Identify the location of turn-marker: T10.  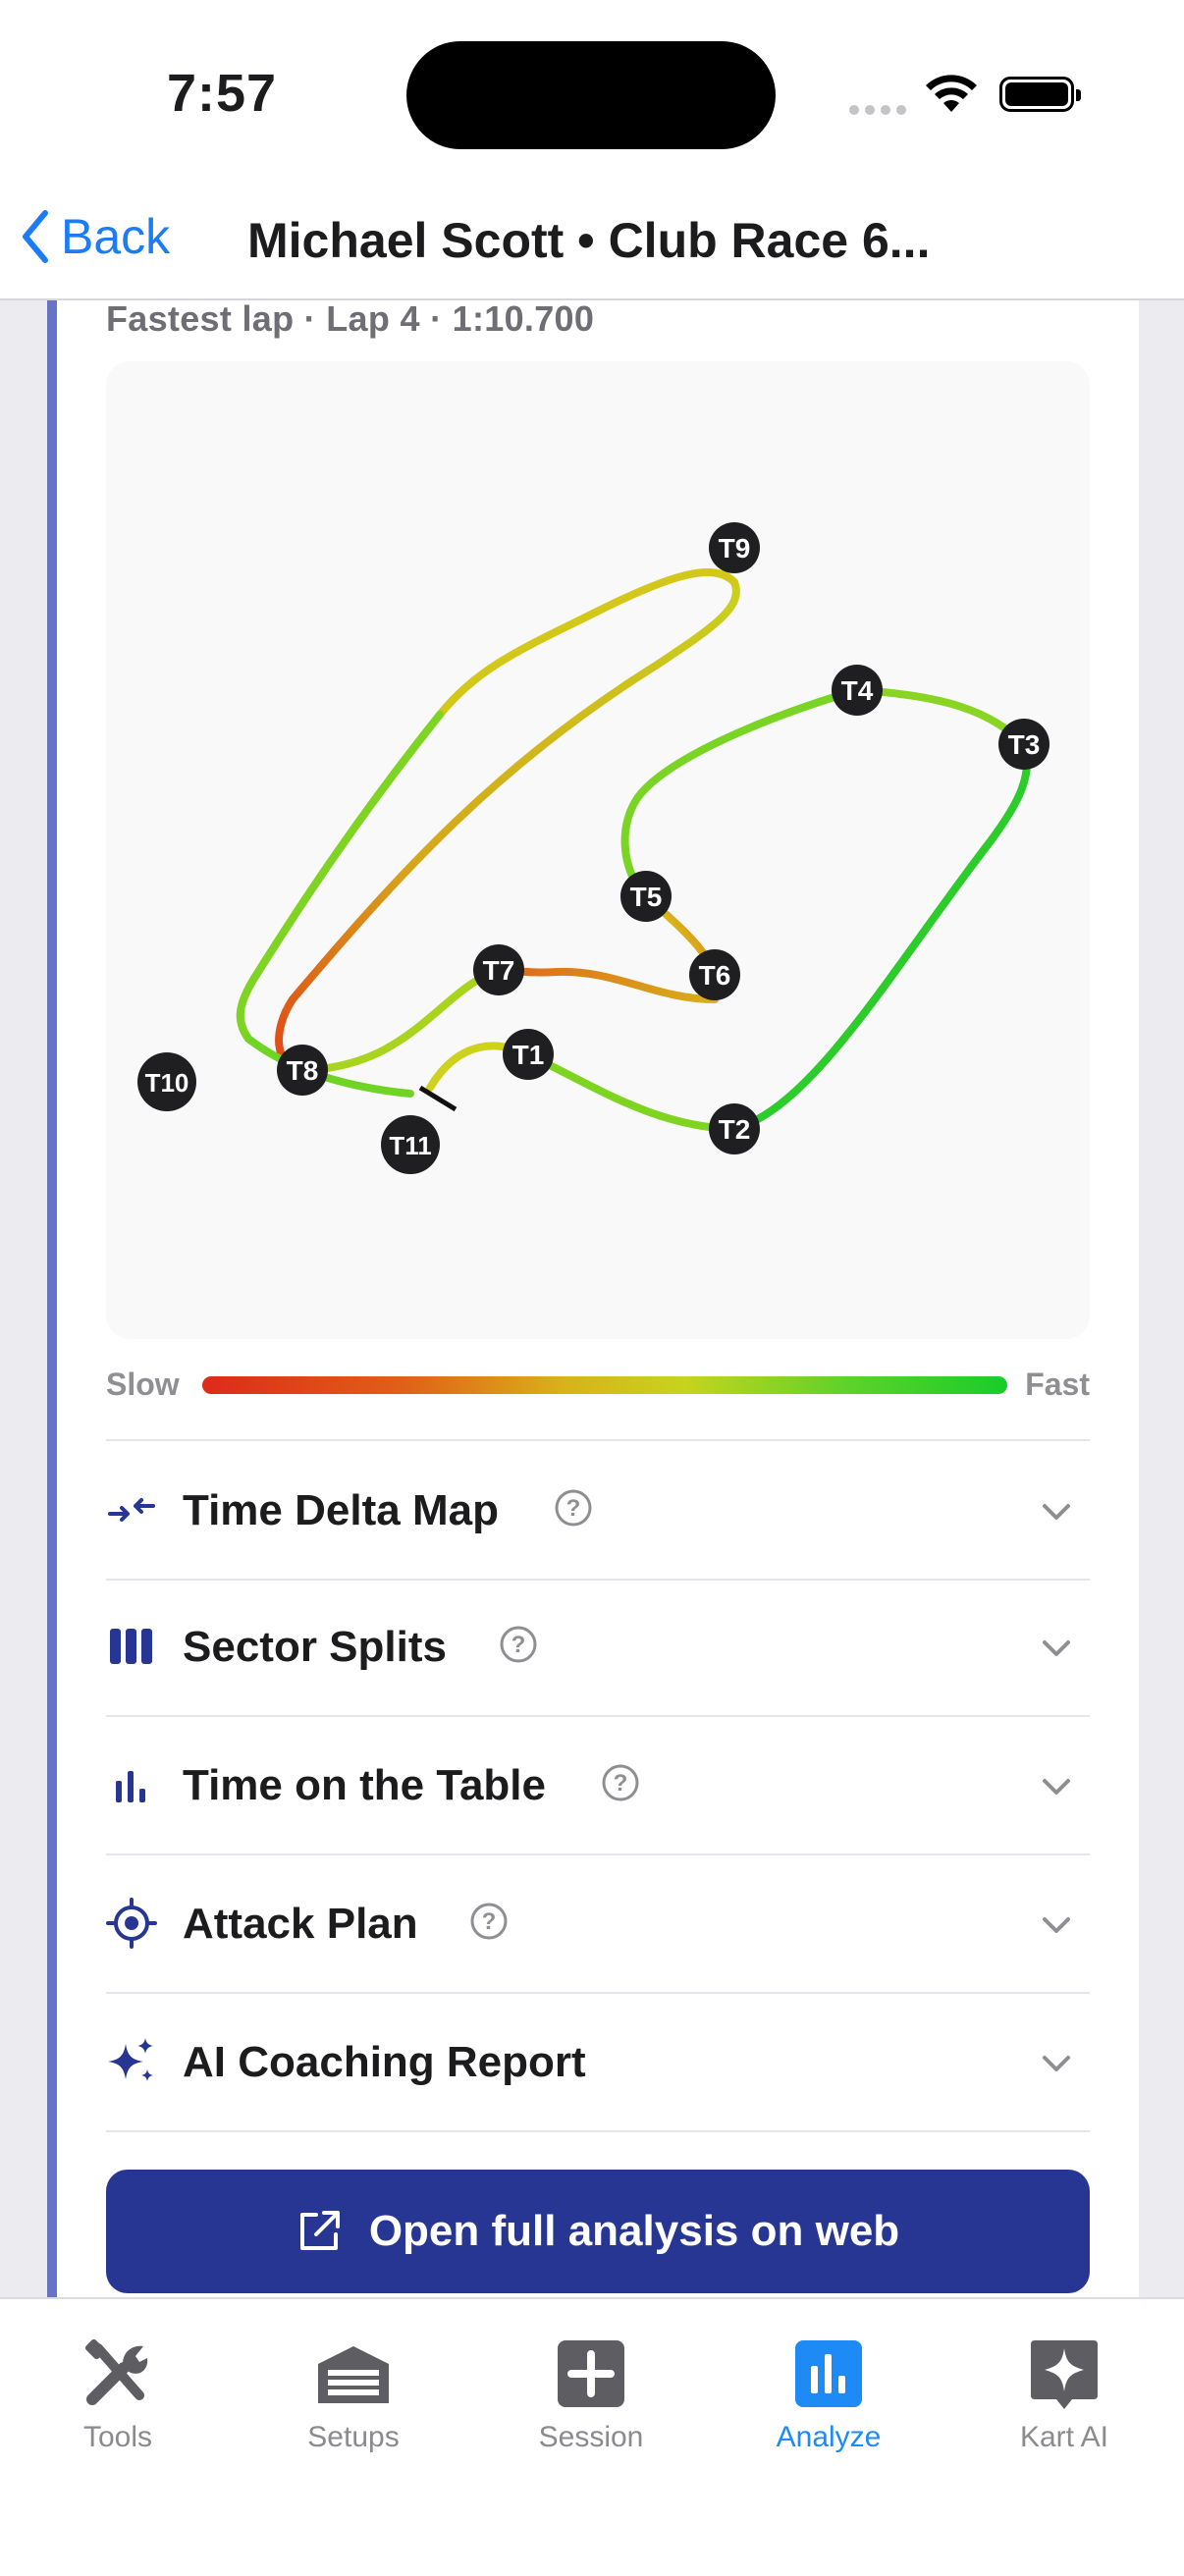
(166, 1081).